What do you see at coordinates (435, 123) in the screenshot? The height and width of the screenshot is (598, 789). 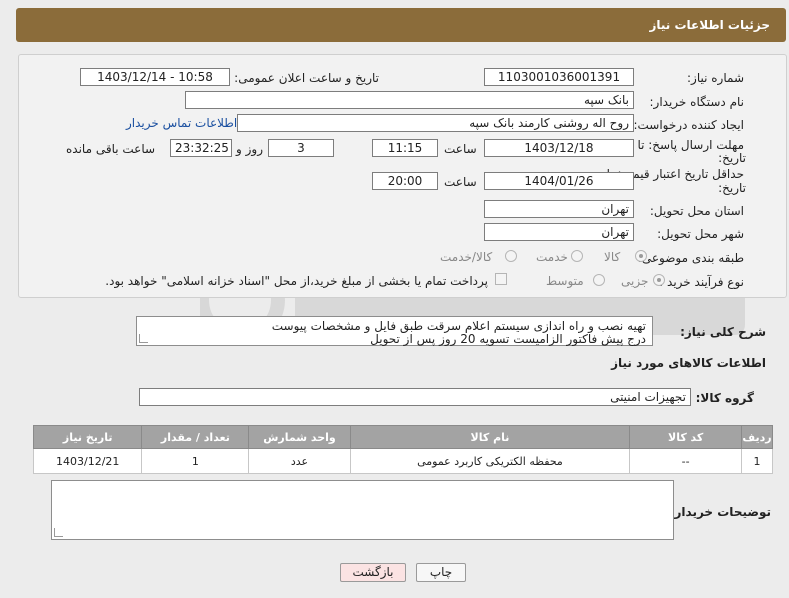 I see `requester-field: روح اله روشنی کارمند بانک سپه` at bounding box center [435, 123].